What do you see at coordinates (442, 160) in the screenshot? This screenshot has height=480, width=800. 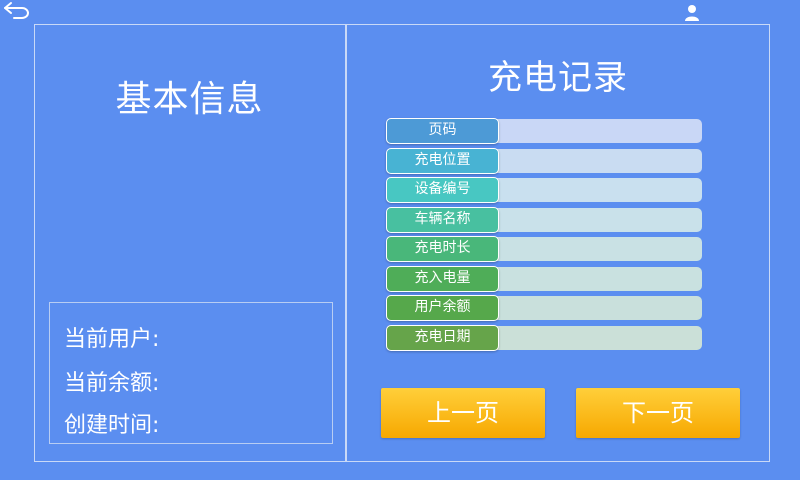 I see `record-field-label: 充电位置` at bounding box center [442, 160].